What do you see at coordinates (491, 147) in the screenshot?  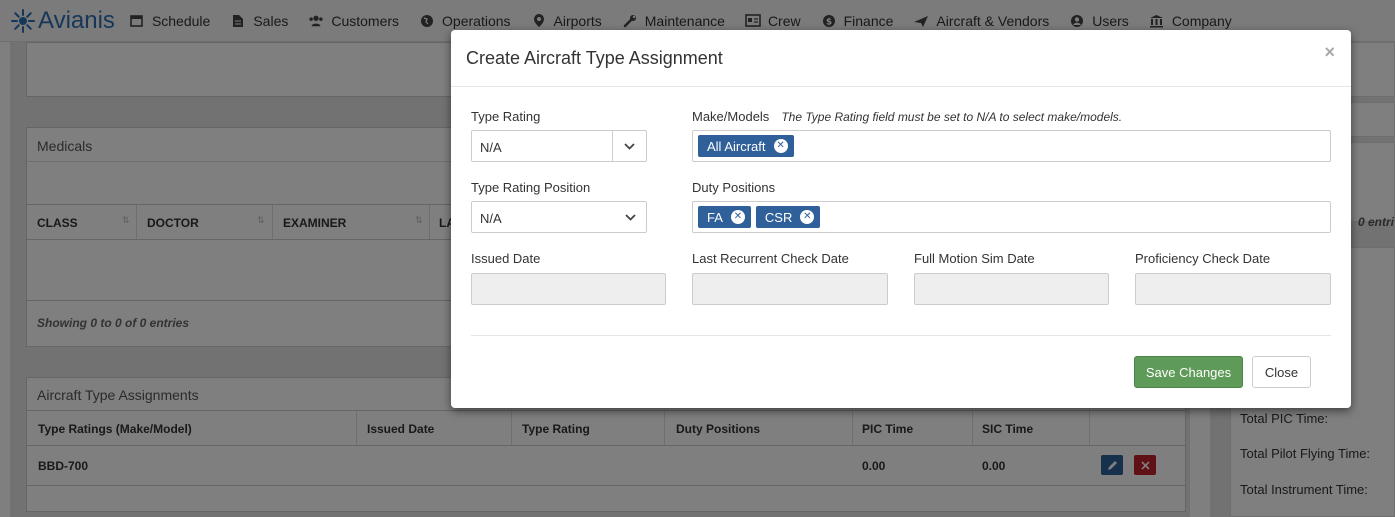 I see `type-rating-value: N/A` at bounding box center [491, 147].